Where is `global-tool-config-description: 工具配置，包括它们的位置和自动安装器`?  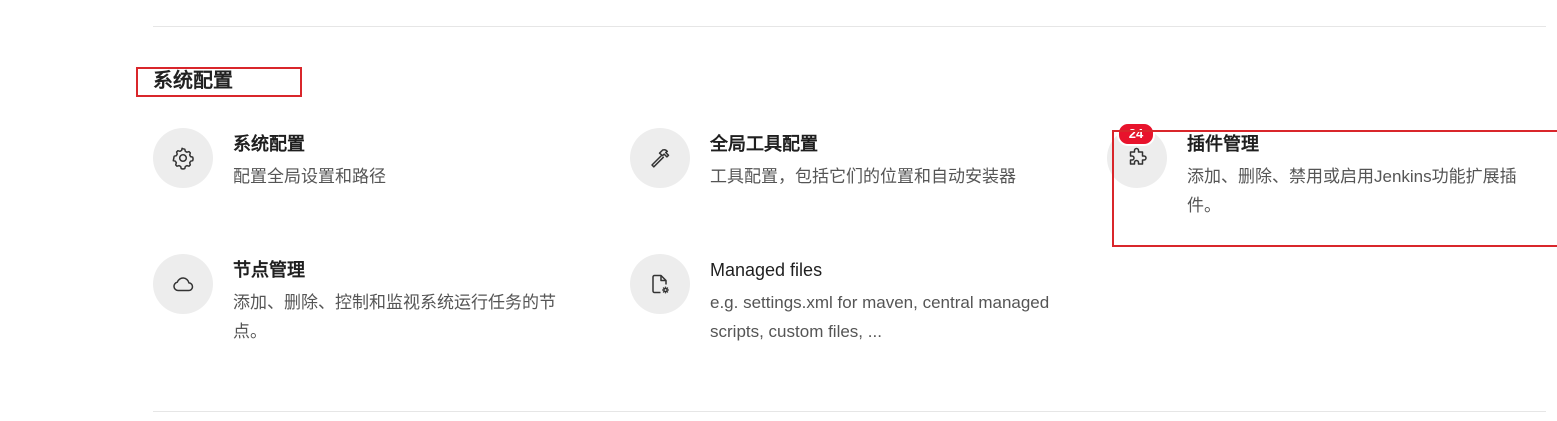
global-tool-config-description: 工具配置，包括它们的位置和自动安装器 is located at coordinates (863, 176).